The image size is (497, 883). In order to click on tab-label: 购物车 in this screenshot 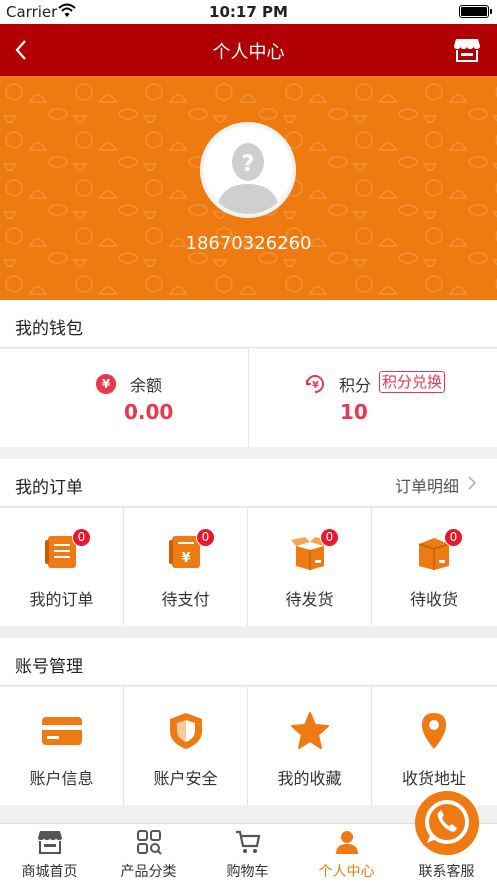, I will do `click(247, 872)`.